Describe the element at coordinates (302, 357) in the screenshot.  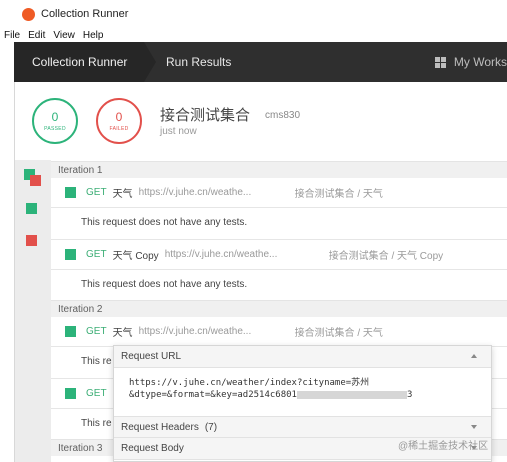
I see `request-url-header: Request URL` at that location.